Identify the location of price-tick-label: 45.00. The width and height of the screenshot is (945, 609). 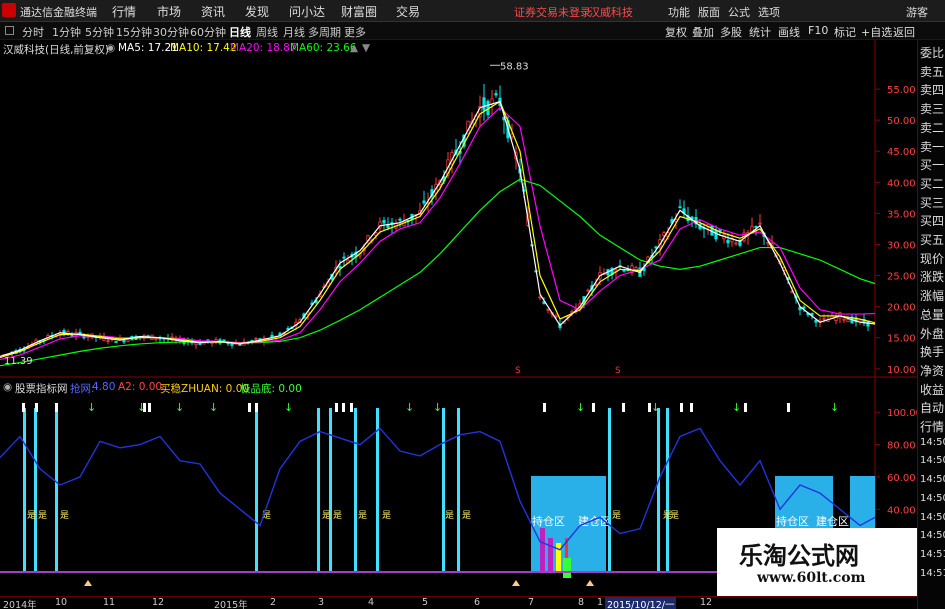
(901, 152).